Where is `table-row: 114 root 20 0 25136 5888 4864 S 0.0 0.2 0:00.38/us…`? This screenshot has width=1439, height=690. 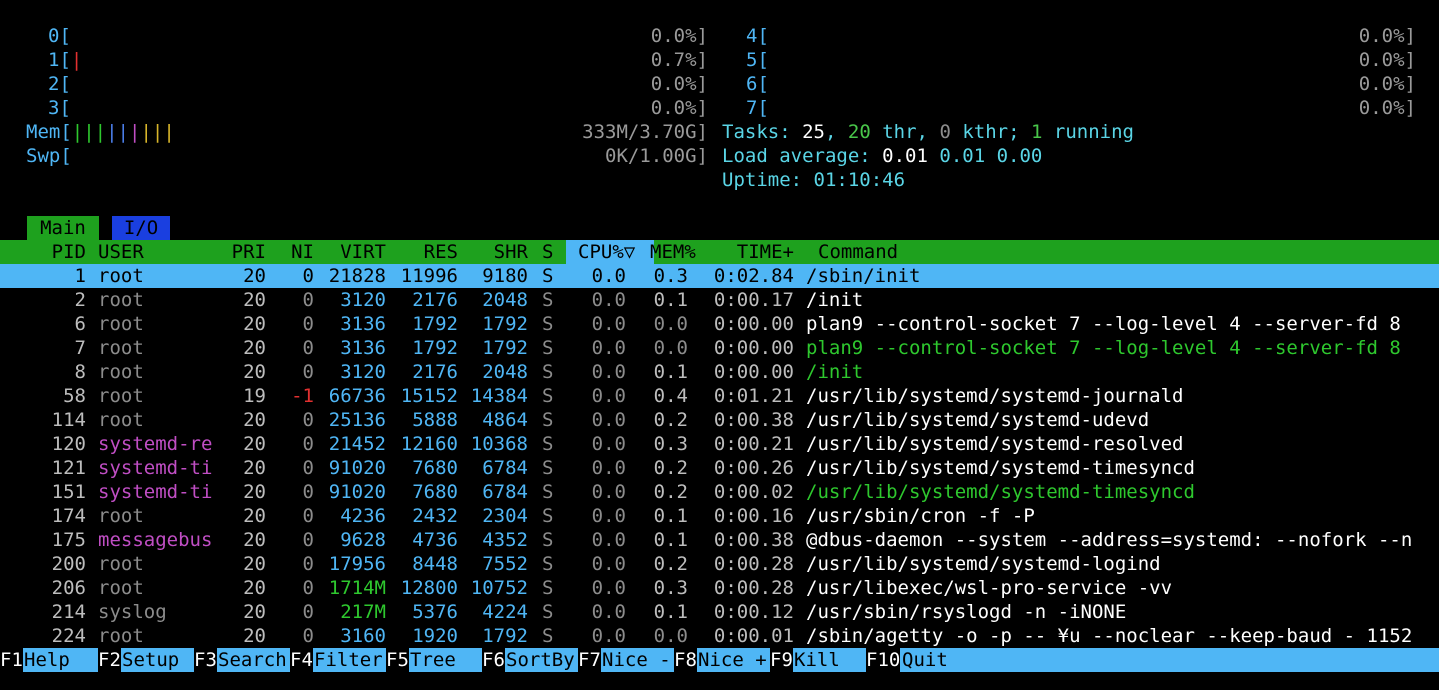 table-row: 114 root 20 0 25136 5888 4864 S 0.0 0.2 0:00.38/us… is located at coordinates (719, 420).